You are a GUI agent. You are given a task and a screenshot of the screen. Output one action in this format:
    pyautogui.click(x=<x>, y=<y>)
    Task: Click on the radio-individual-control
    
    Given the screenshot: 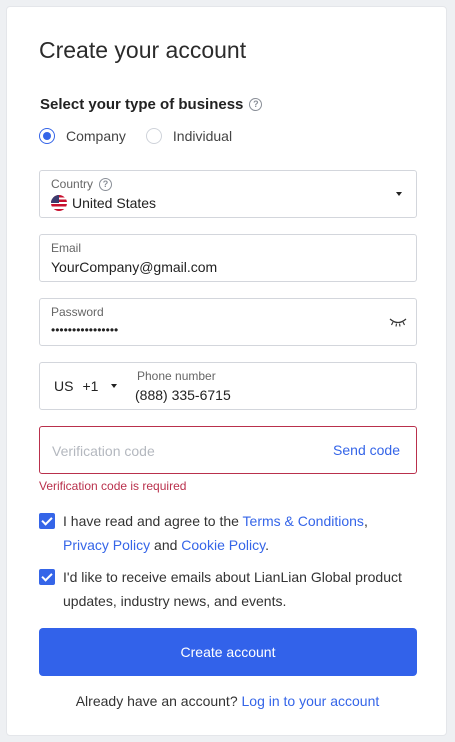 What is the action you would take?
    pyautogui.click(x=153, y=136)
    